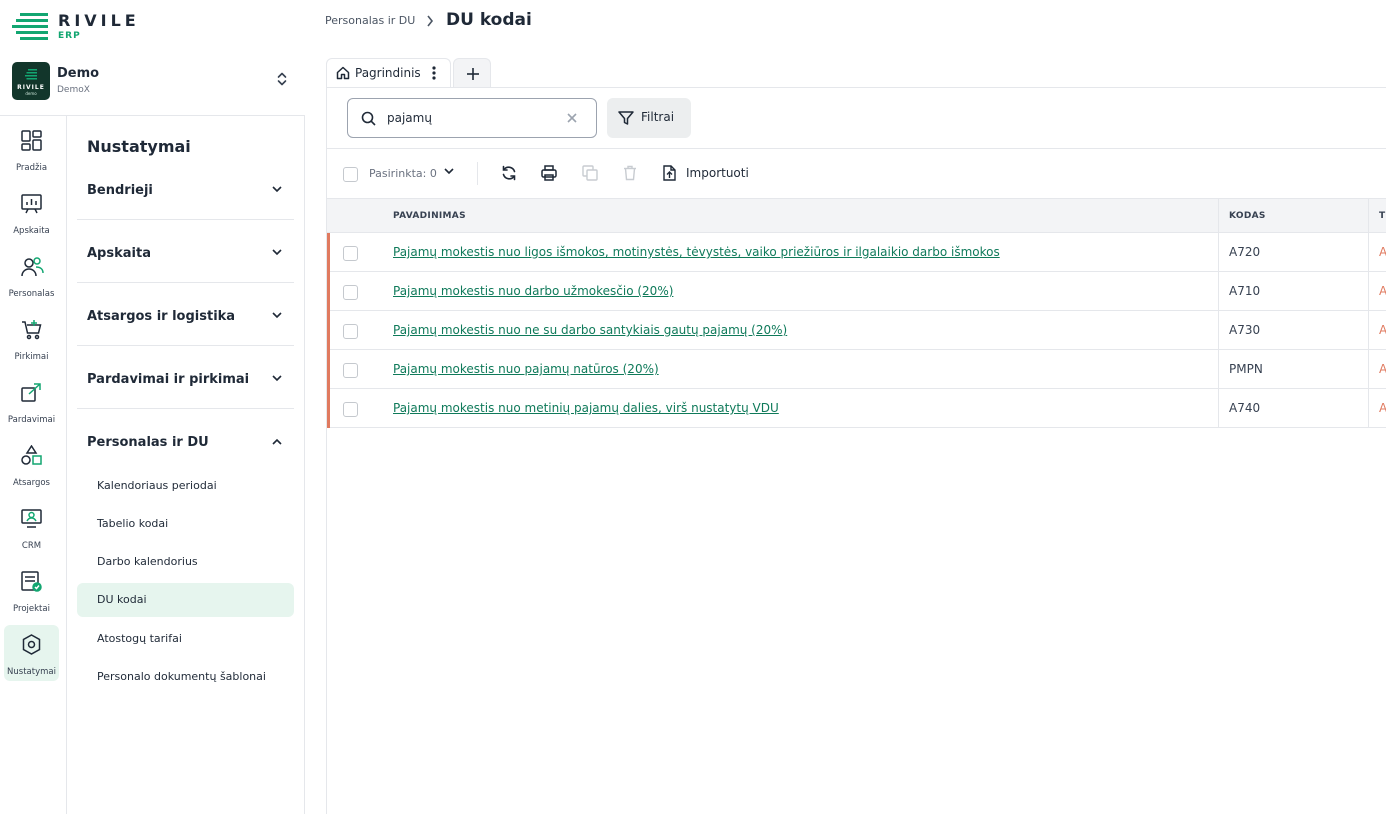  Describe the element at coordinates (717, 173) in the screenshot. I see `import-button: Importuoti` at that location.